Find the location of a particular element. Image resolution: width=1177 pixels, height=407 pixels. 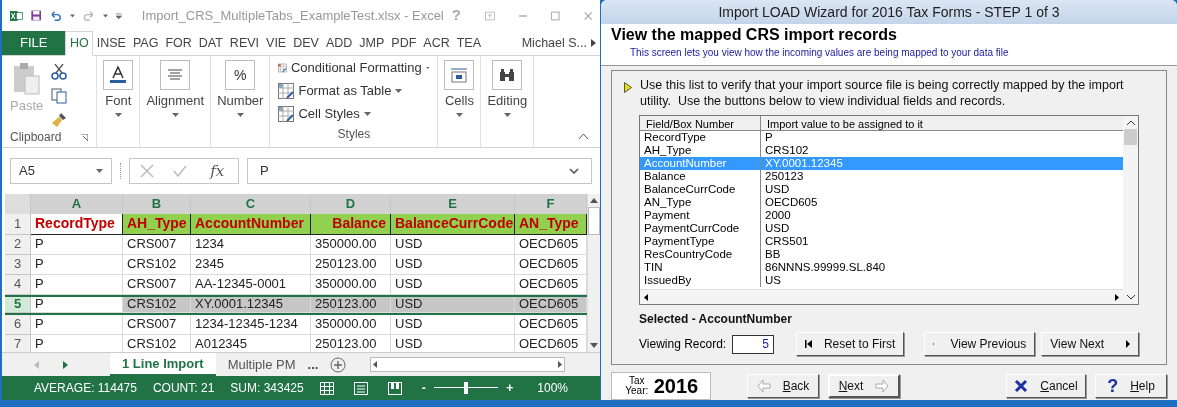

scroll-left-icon is located at coordinates (375, 364).